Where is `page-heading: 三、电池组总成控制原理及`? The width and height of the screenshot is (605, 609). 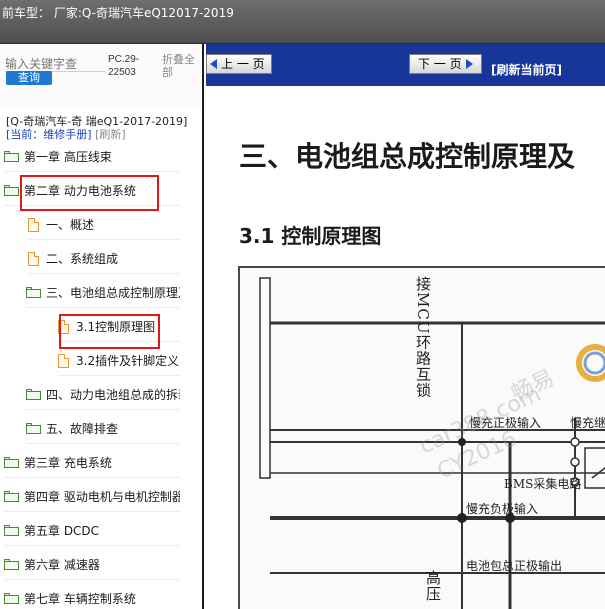
page-heading: 三、电池组总成控制原理及 is located at coordinates (407, 156).